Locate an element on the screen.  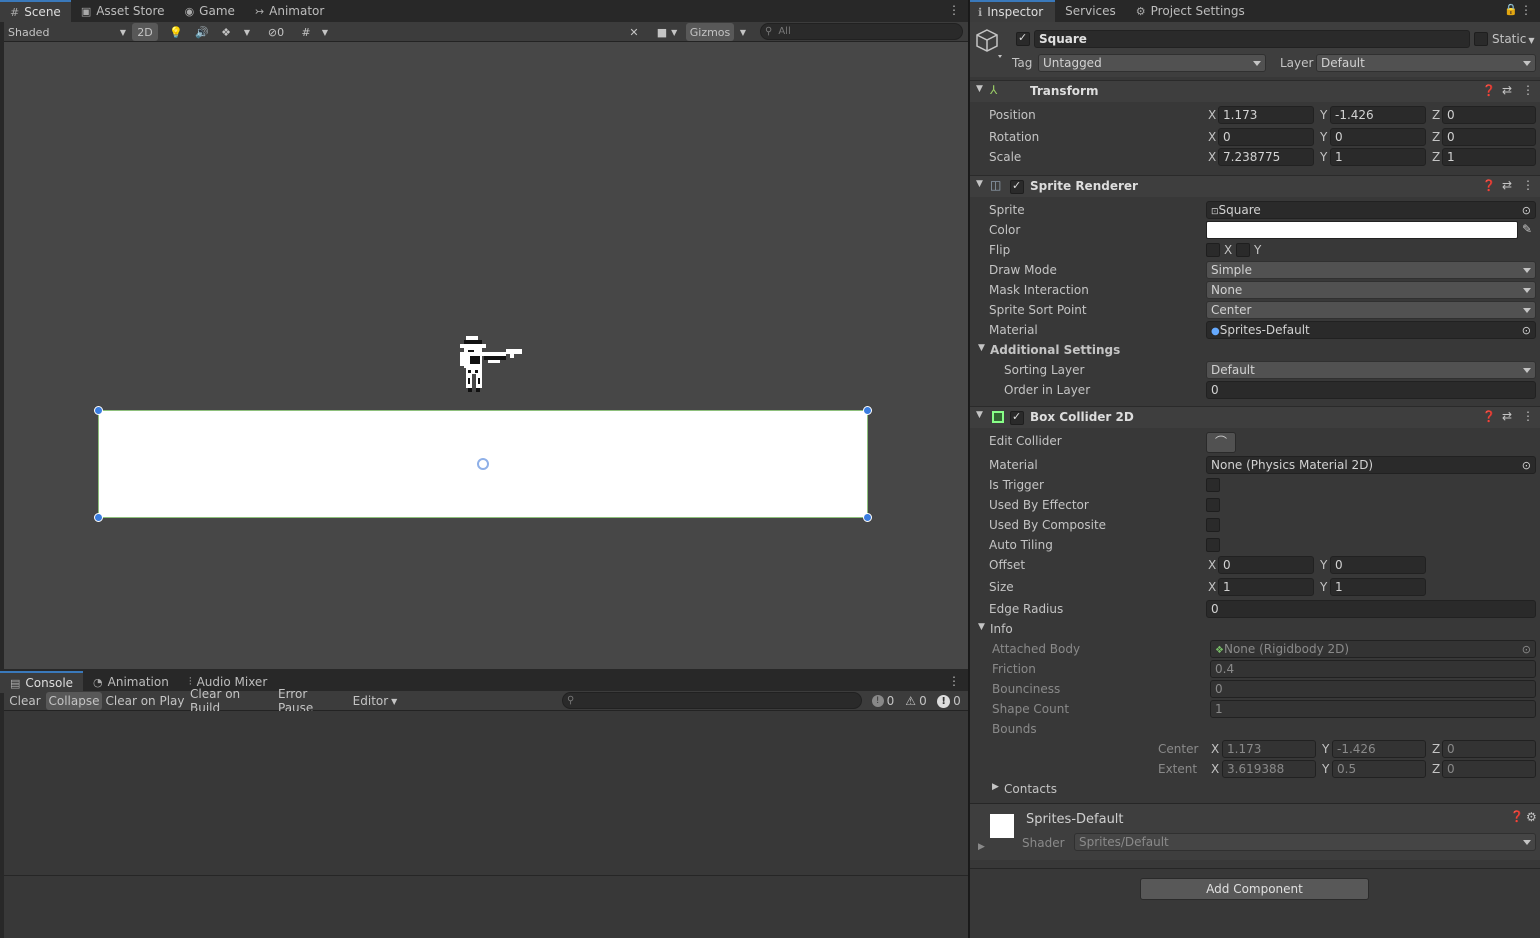
player-sprite is located at coordinates (490, 366).